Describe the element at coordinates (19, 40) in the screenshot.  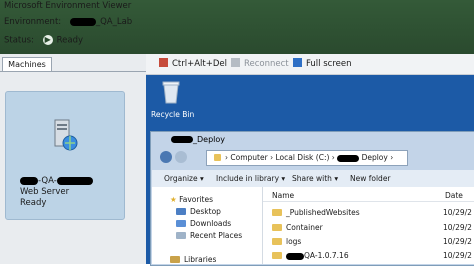
I see `status-label: Status:` at that location.